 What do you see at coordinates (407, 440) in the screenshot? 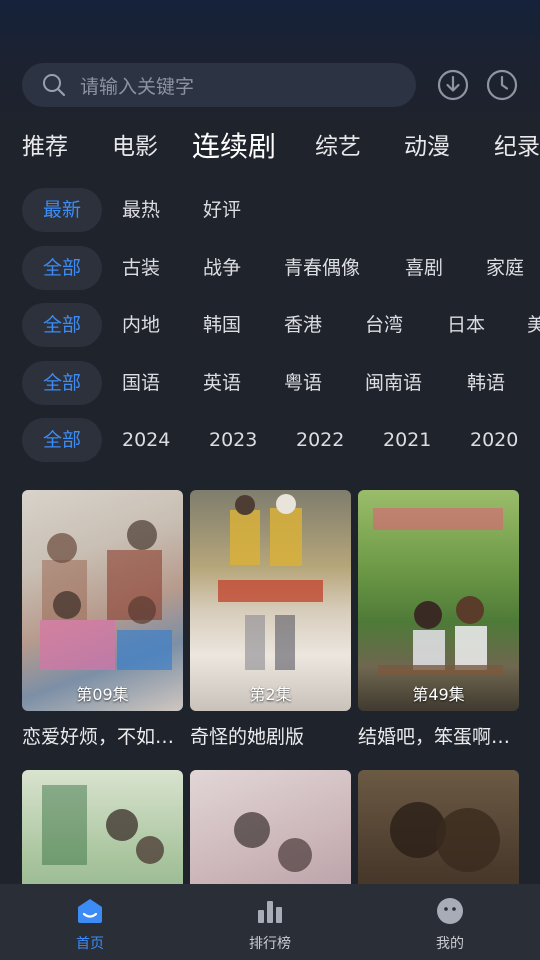
I see `filter-chip-2021: 2021` at bounding box center [407, 440].